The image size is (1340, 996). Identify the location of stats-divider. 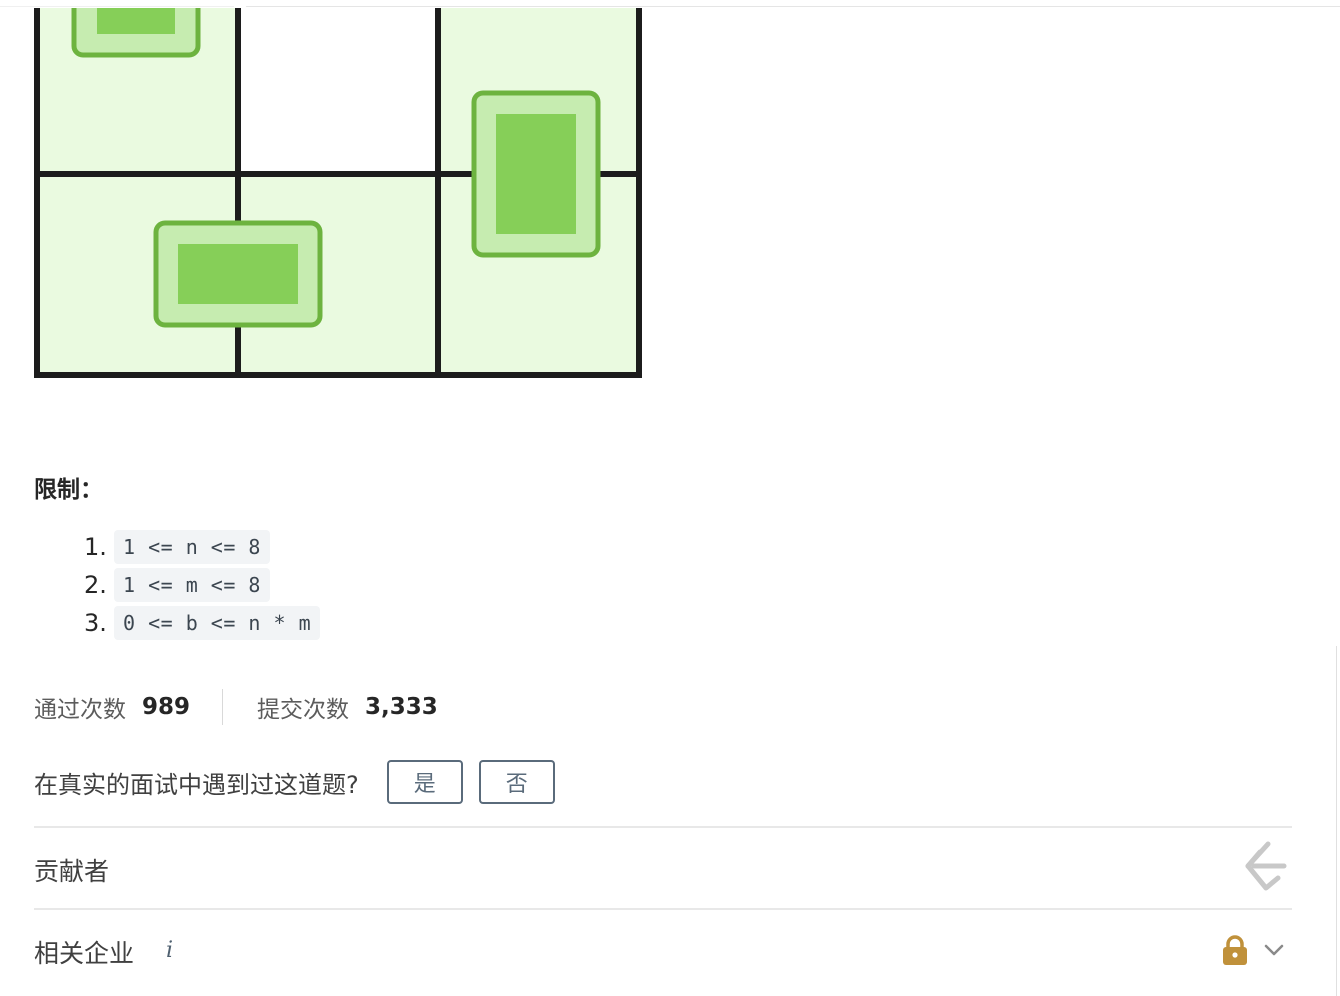
(223, 707).